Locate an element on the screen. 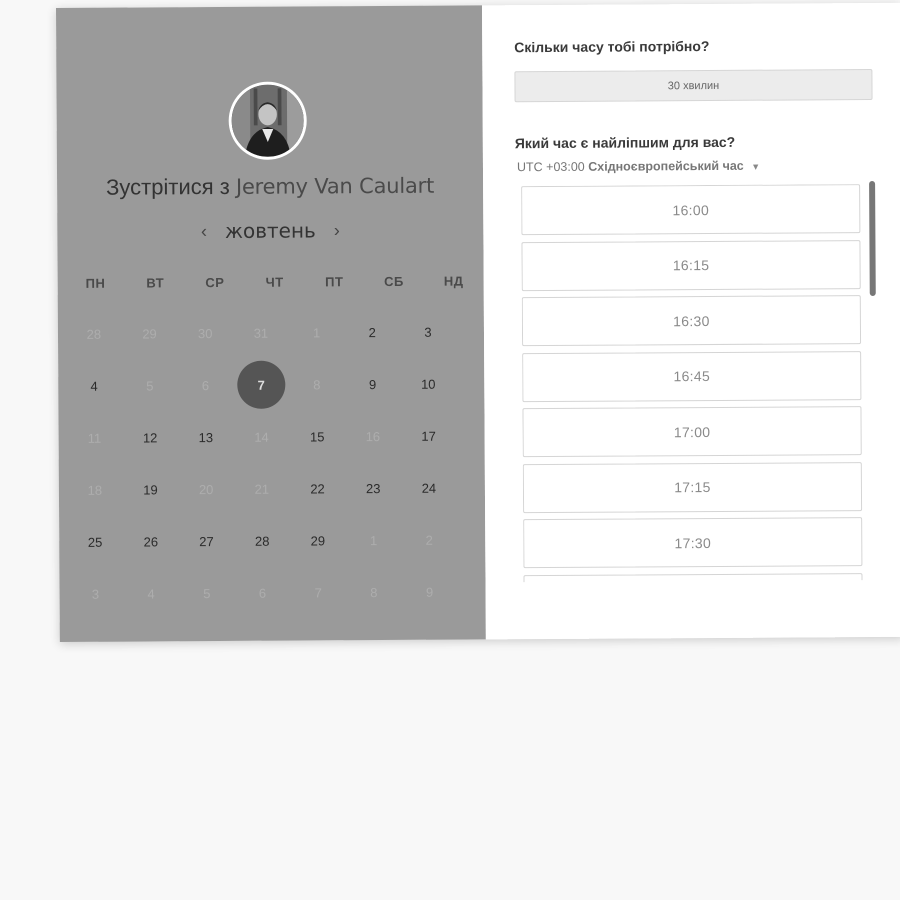 This screenshot has height=900, width=900. meet-prefix: Зустрітися з is located at coordinates (168, 186).